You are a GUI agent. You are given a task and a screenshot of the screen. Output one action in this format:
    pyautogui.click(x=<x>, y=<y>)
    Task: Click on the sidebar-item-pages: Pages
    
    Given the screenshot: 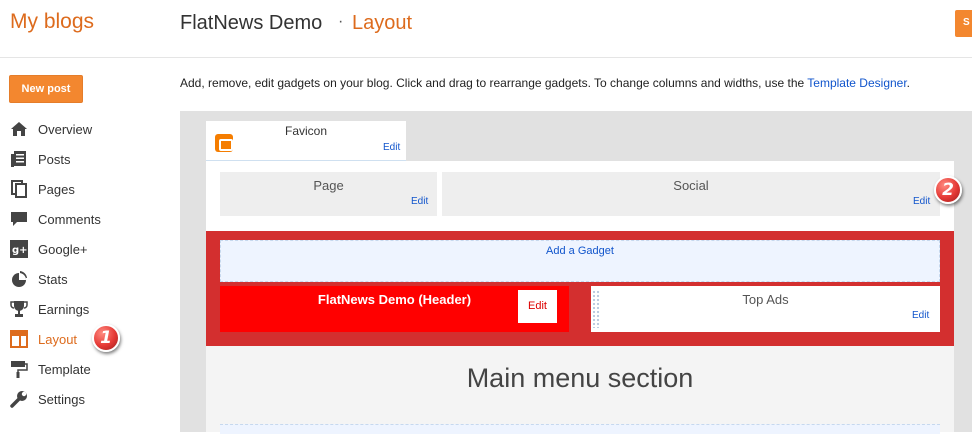 What is the action you would take?
    pyautogui.click(x=42, y=189)
    